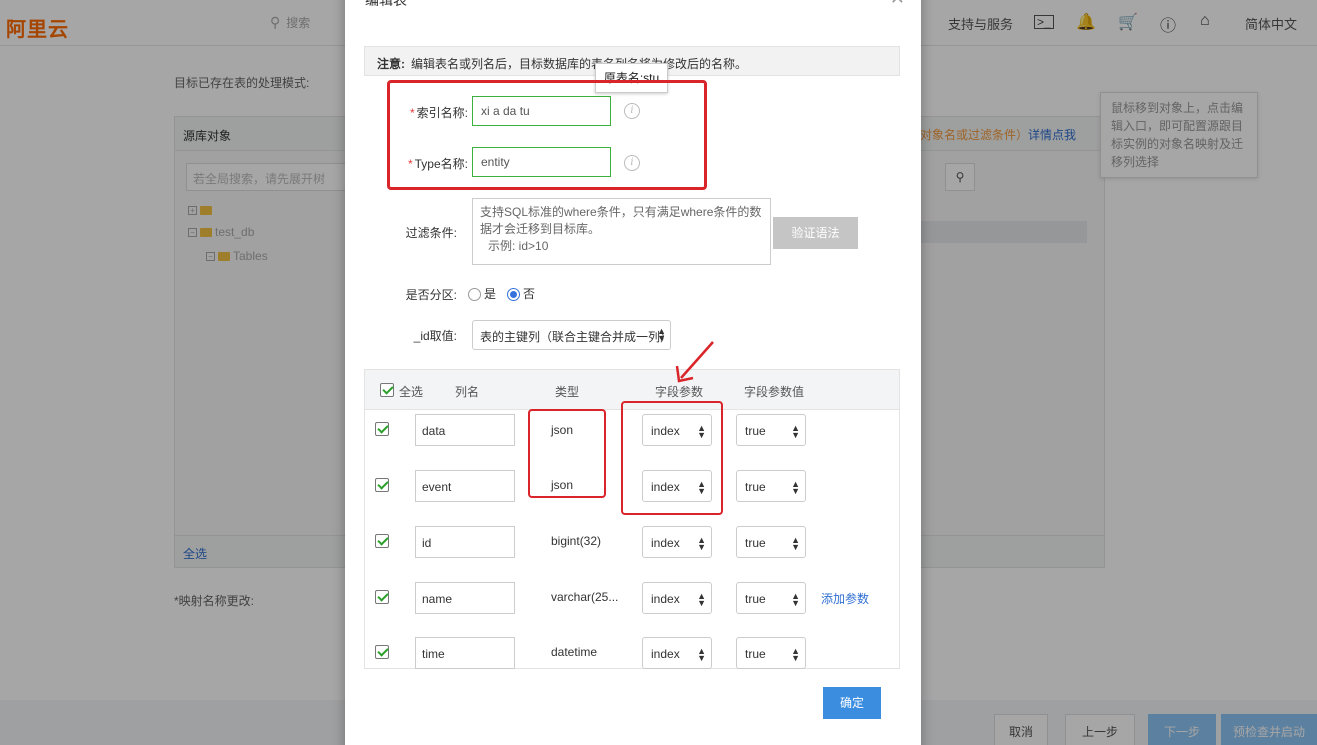 This screenshot has height=745, width=1317. I want to click on partition-label: 是否分区:, so click(431, 295).